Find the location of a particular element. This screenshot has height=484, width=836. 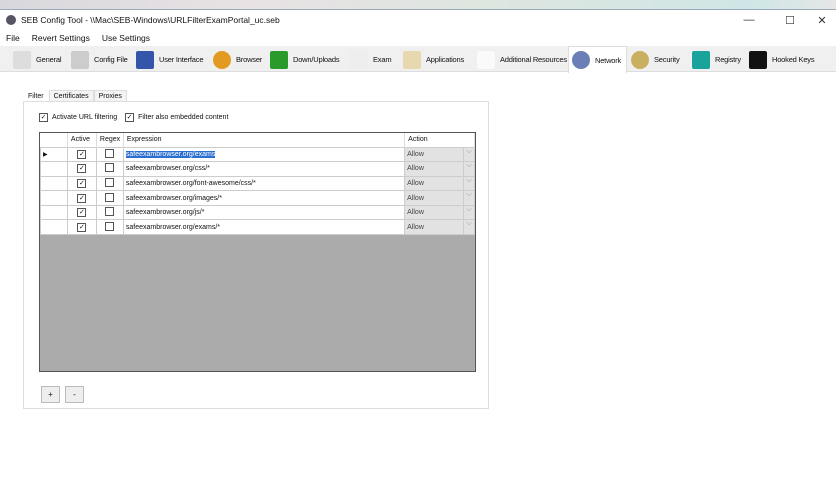

expression-cell: safeexambrowser.org/font-awesome/css/* is located at coordinates (264, 183).